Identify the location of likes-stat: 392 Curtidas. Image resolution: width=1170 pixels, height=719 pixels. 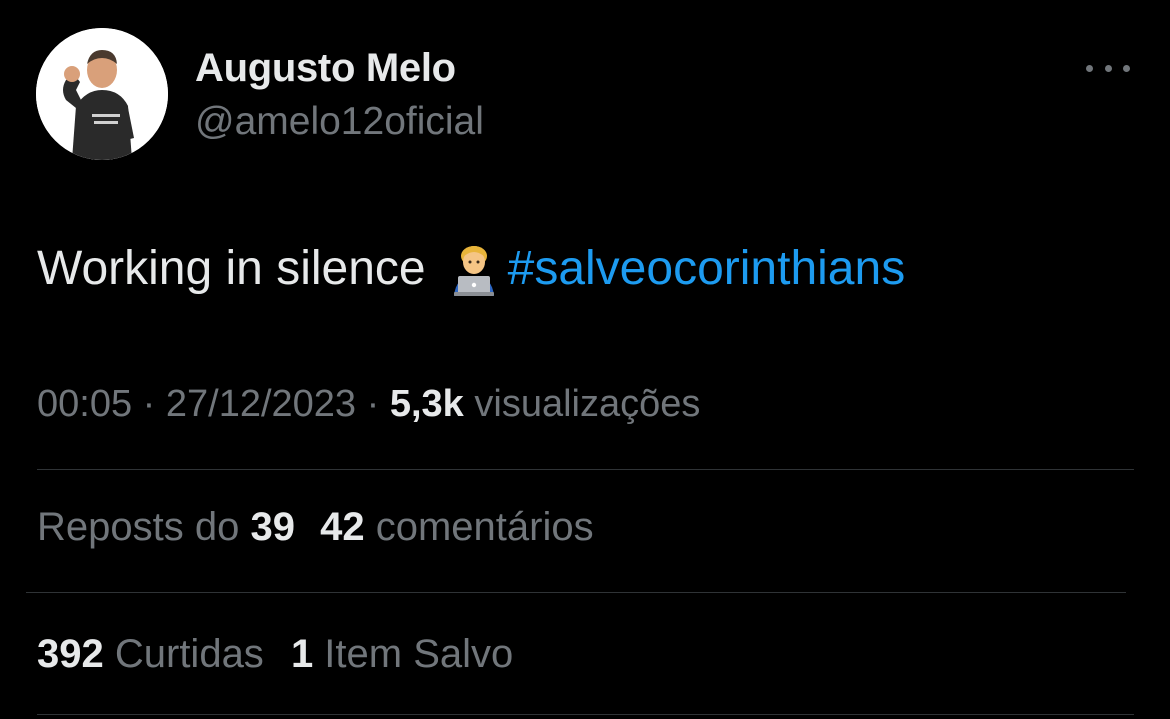
(150, 654).